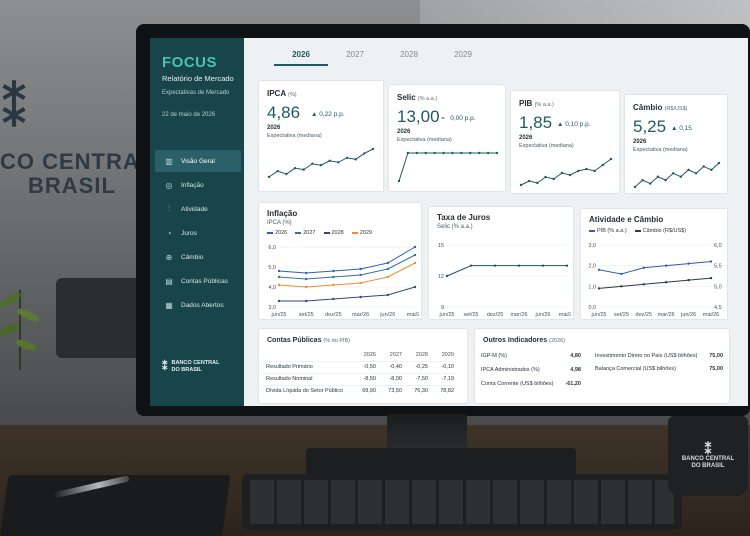 The height and width of the screenshot is (536, 750). Describe the element at coordinates (282, 93) in the screenshot. I see `kpi-title: IPCA (%)` at that location.